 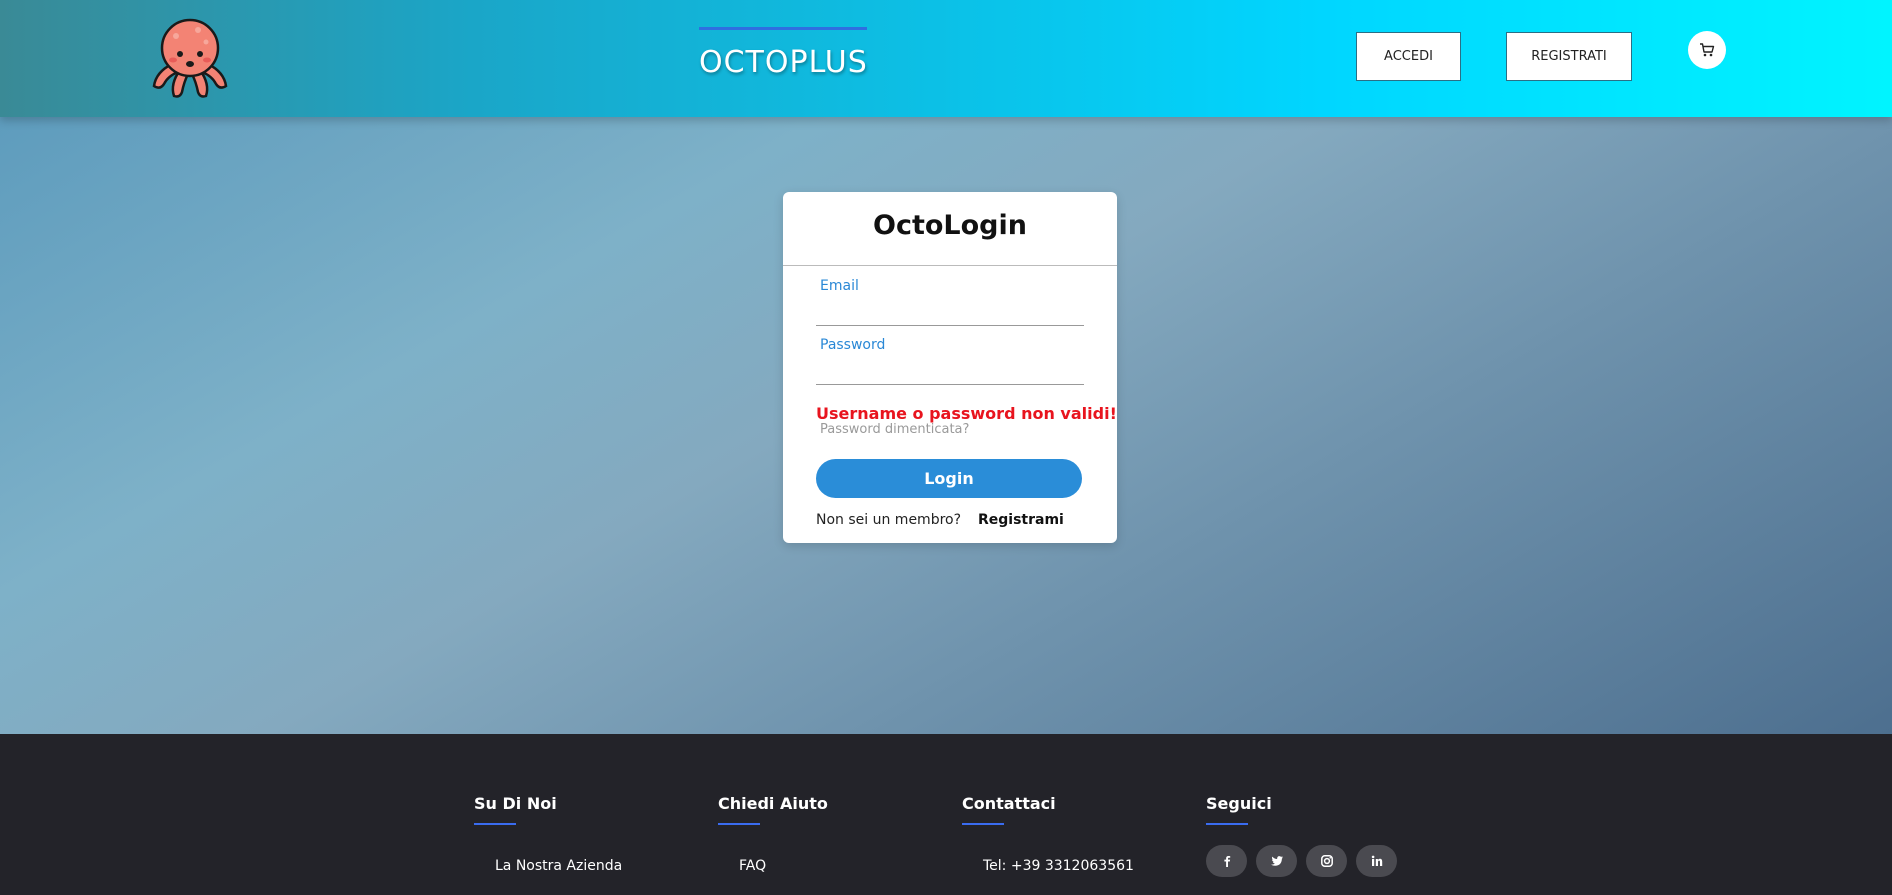 What do you see at coordinates (839, 286) in the screenshot?
I see `email-label: Email` at bounding box center [839, 286].